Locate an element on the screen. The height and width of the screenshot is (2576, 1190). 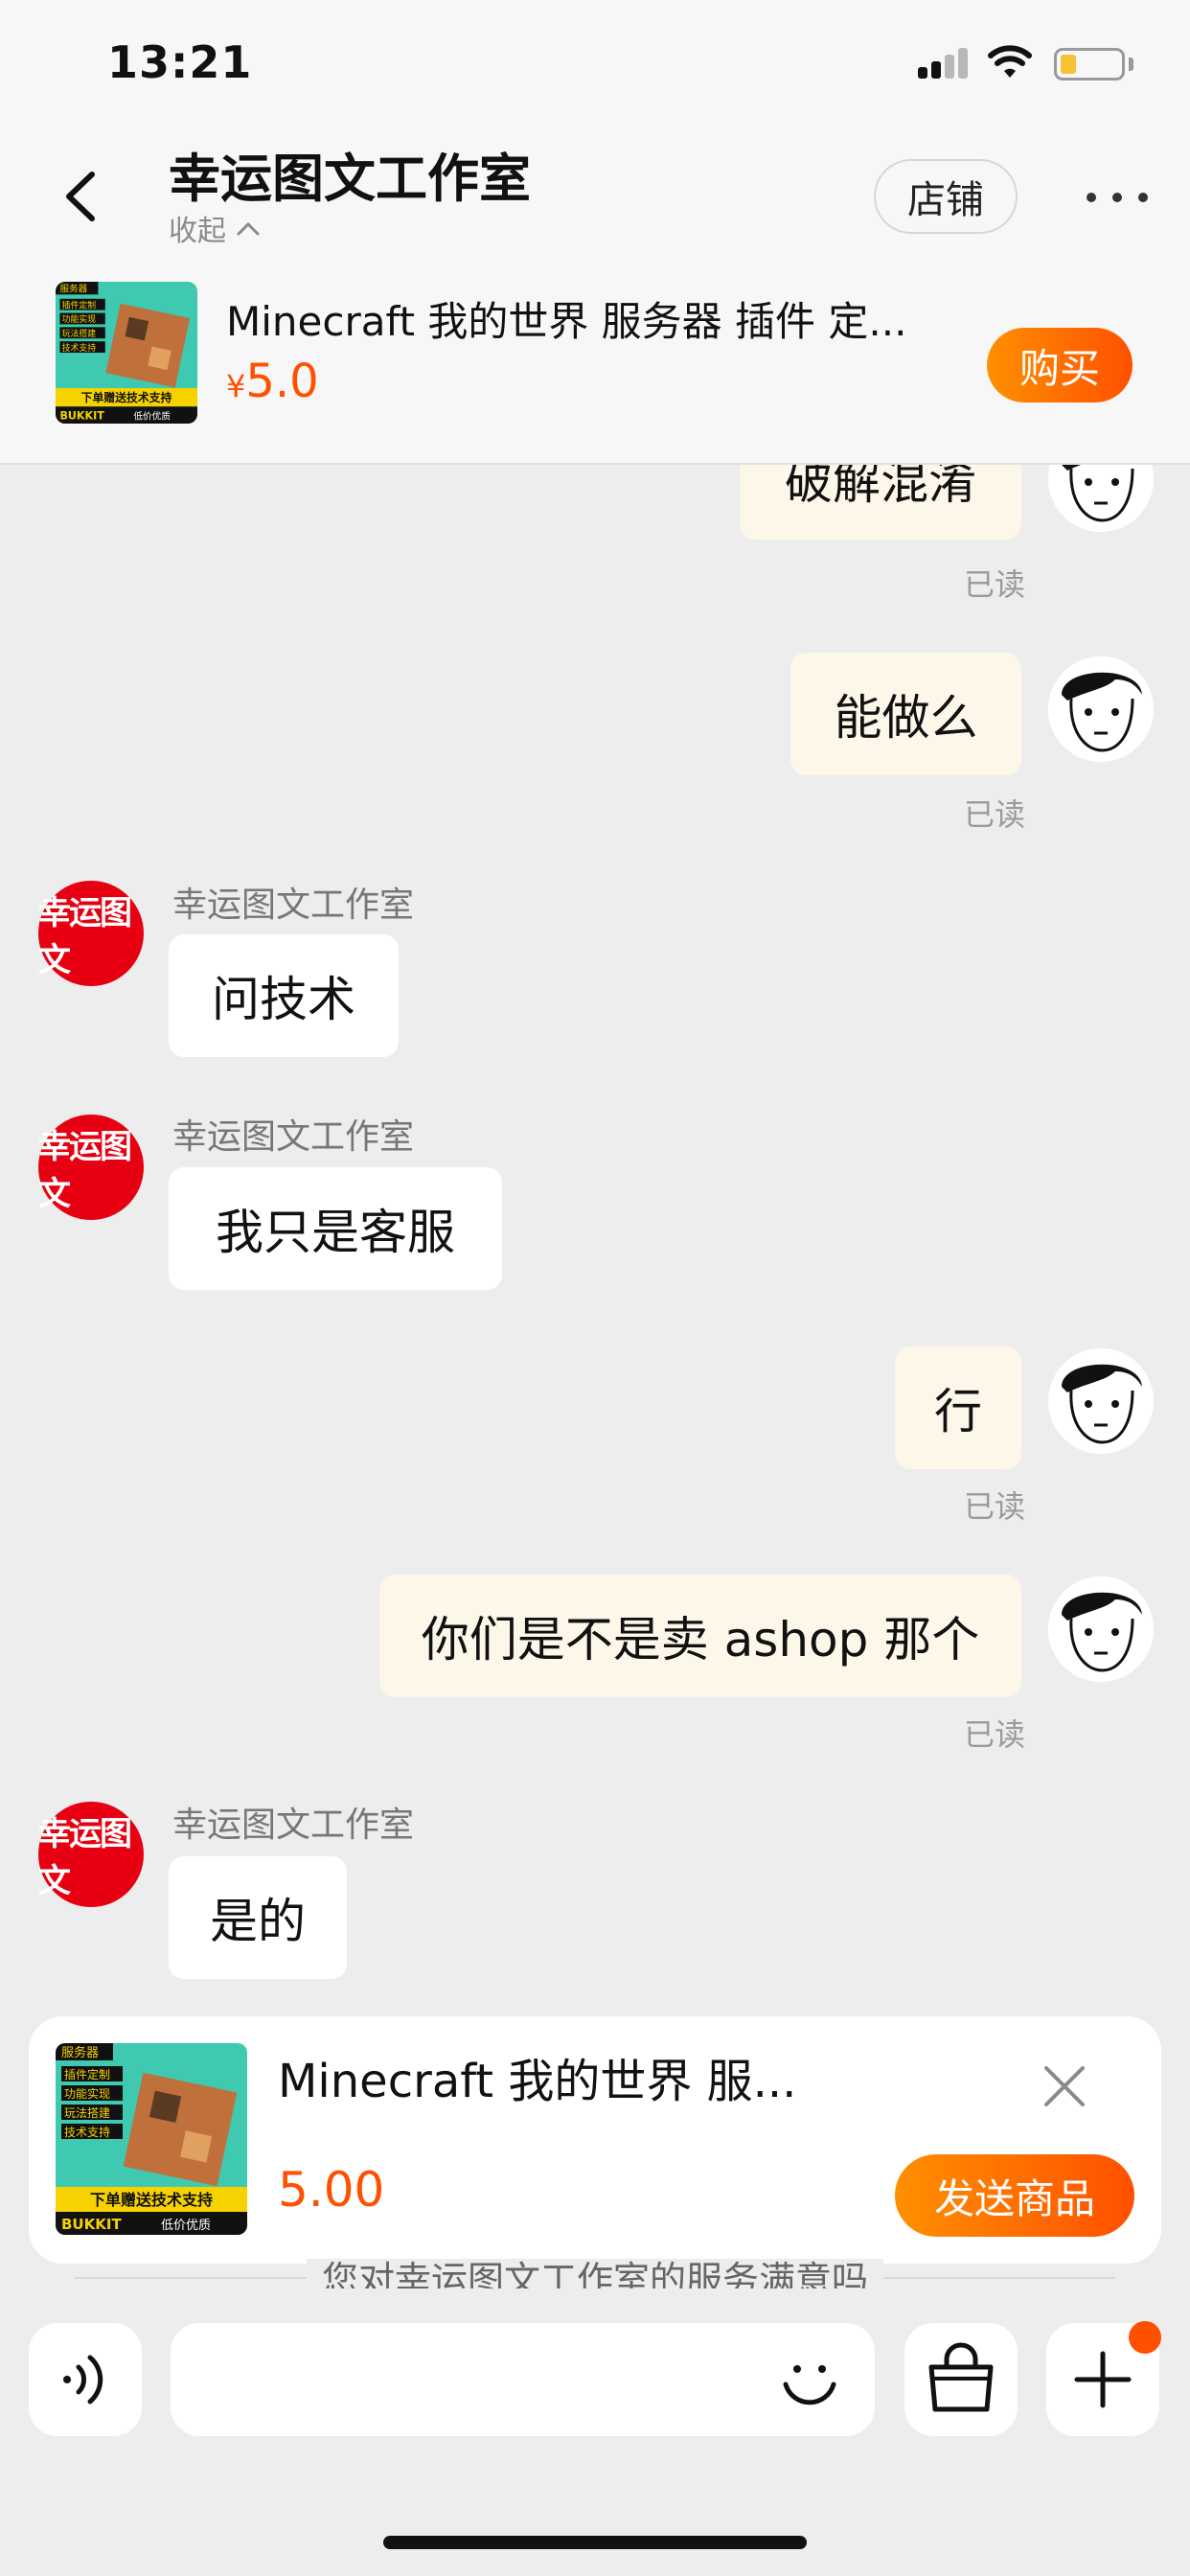
card-product-price: 5.00 is located at coordinates (332, 2190).